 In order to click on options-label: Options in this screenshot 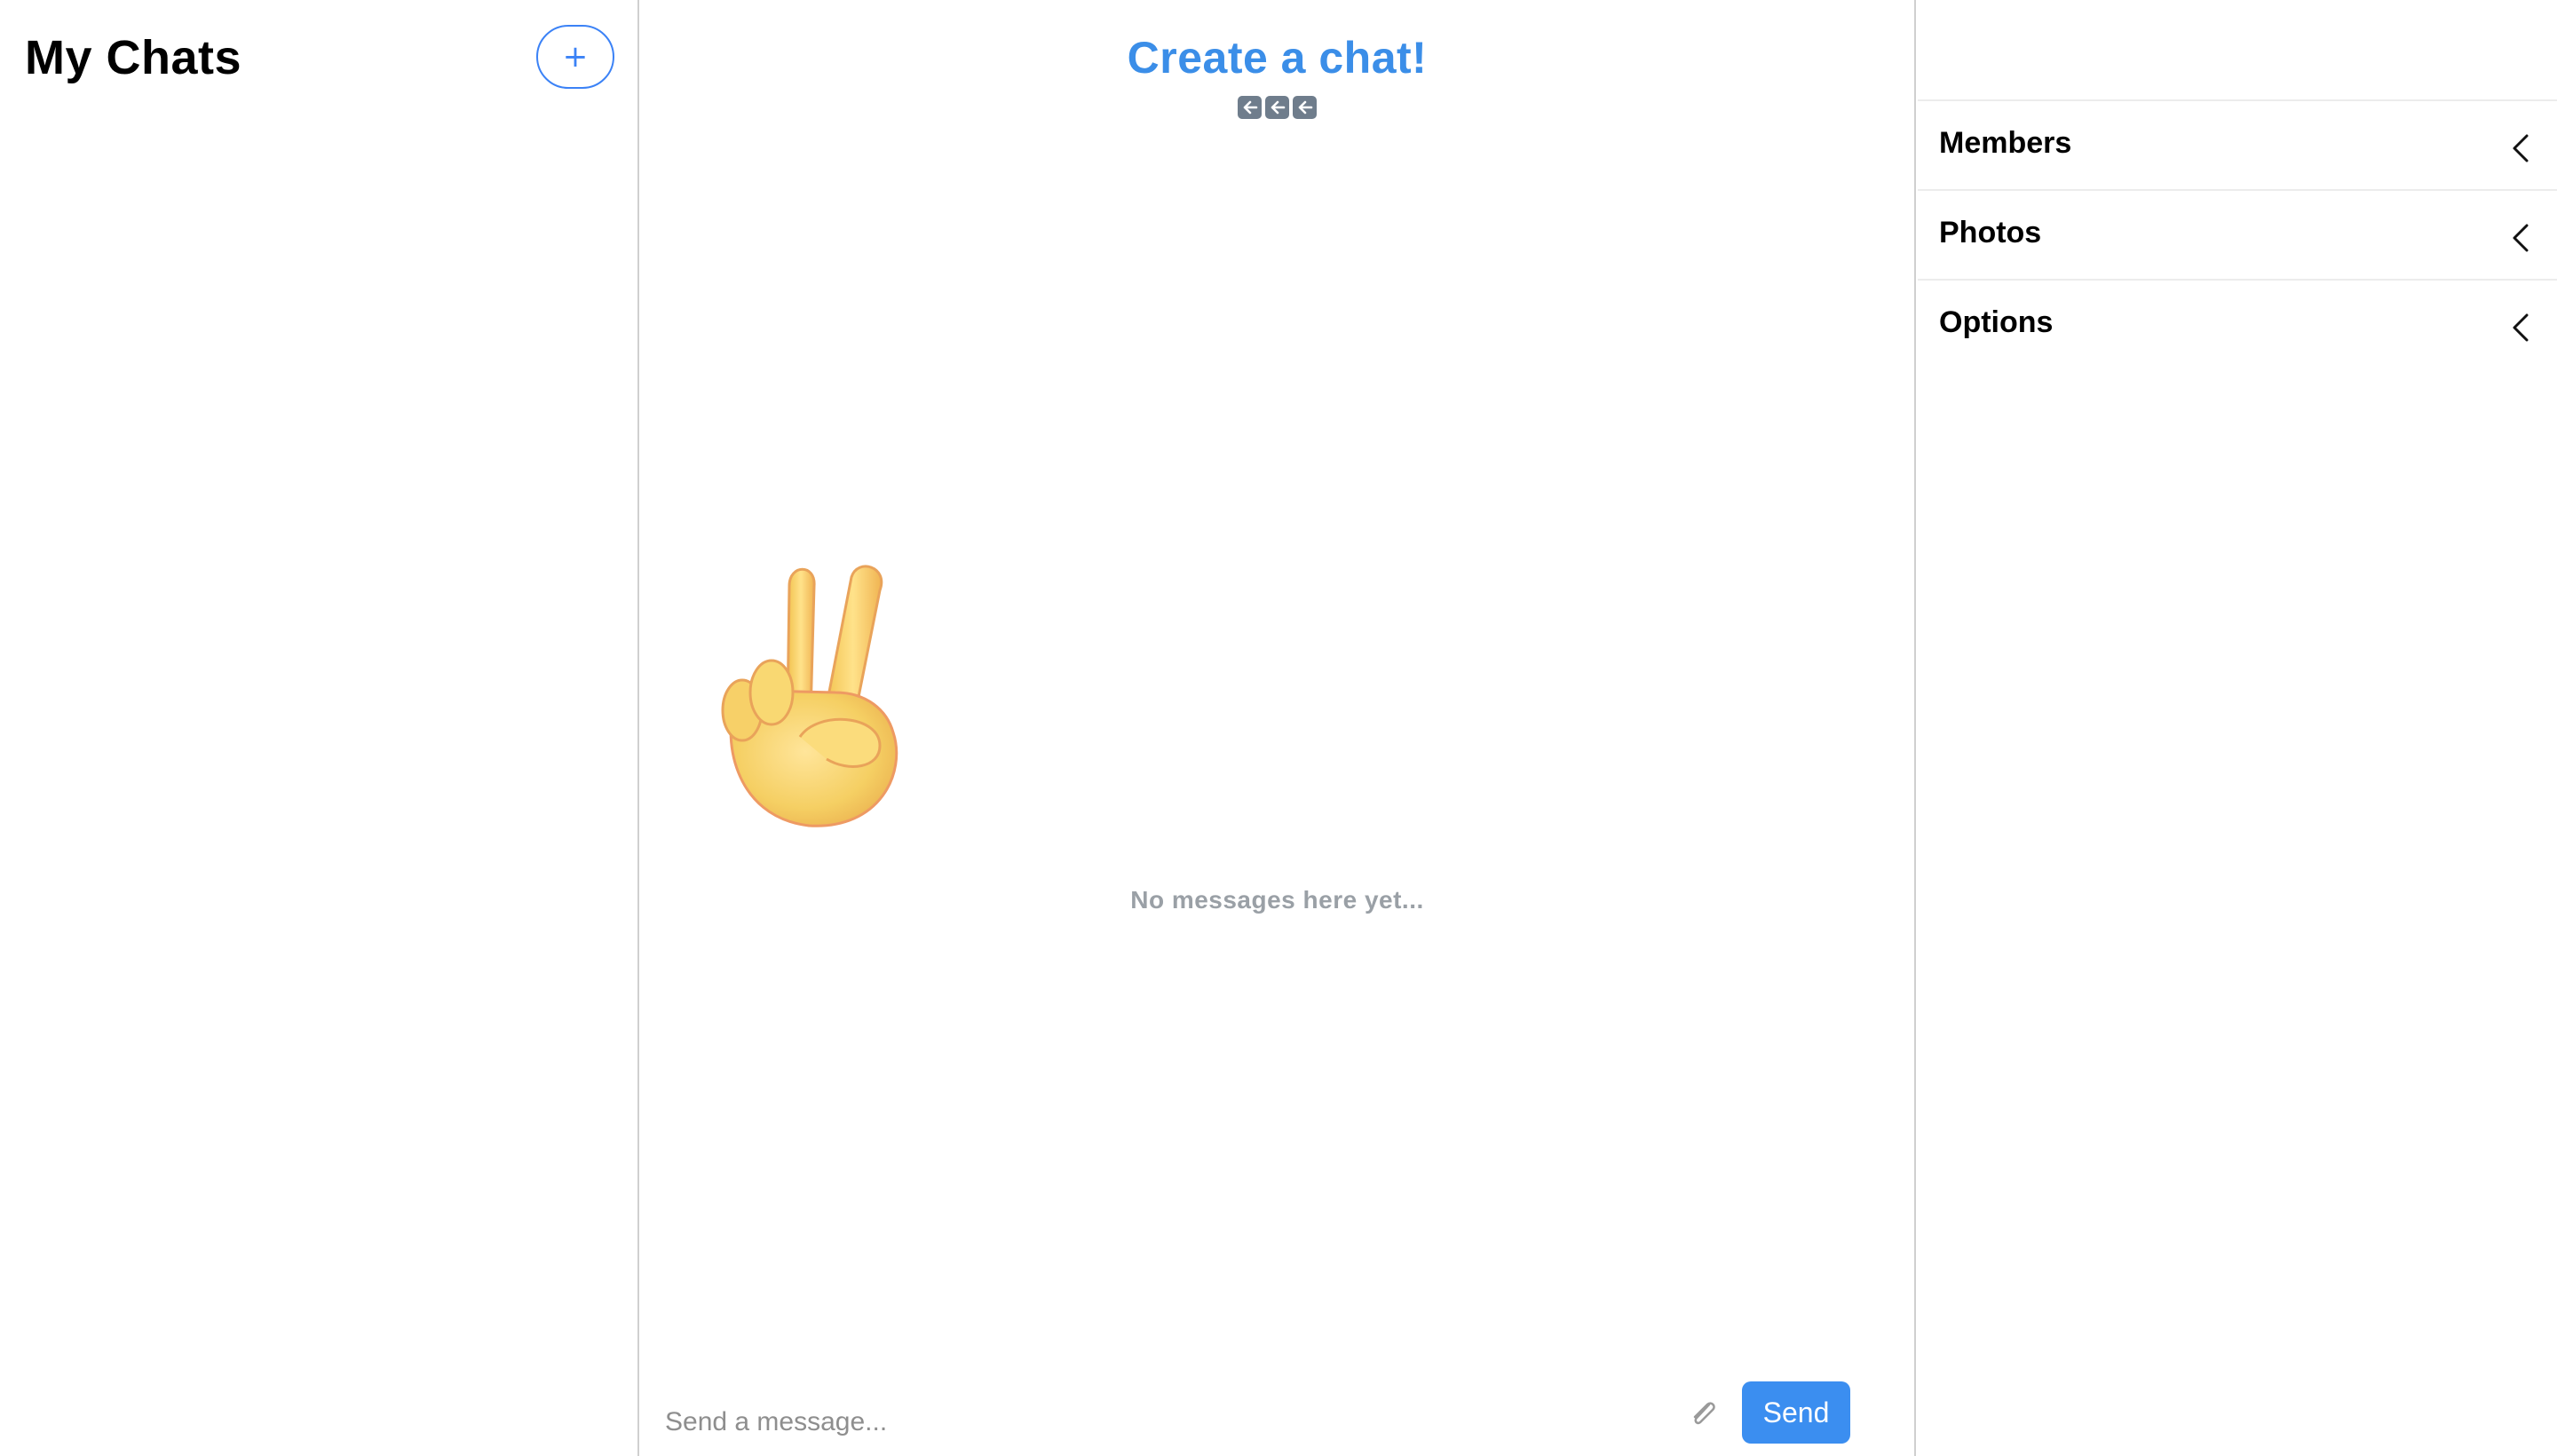, I will do `click(1996, 322)`.